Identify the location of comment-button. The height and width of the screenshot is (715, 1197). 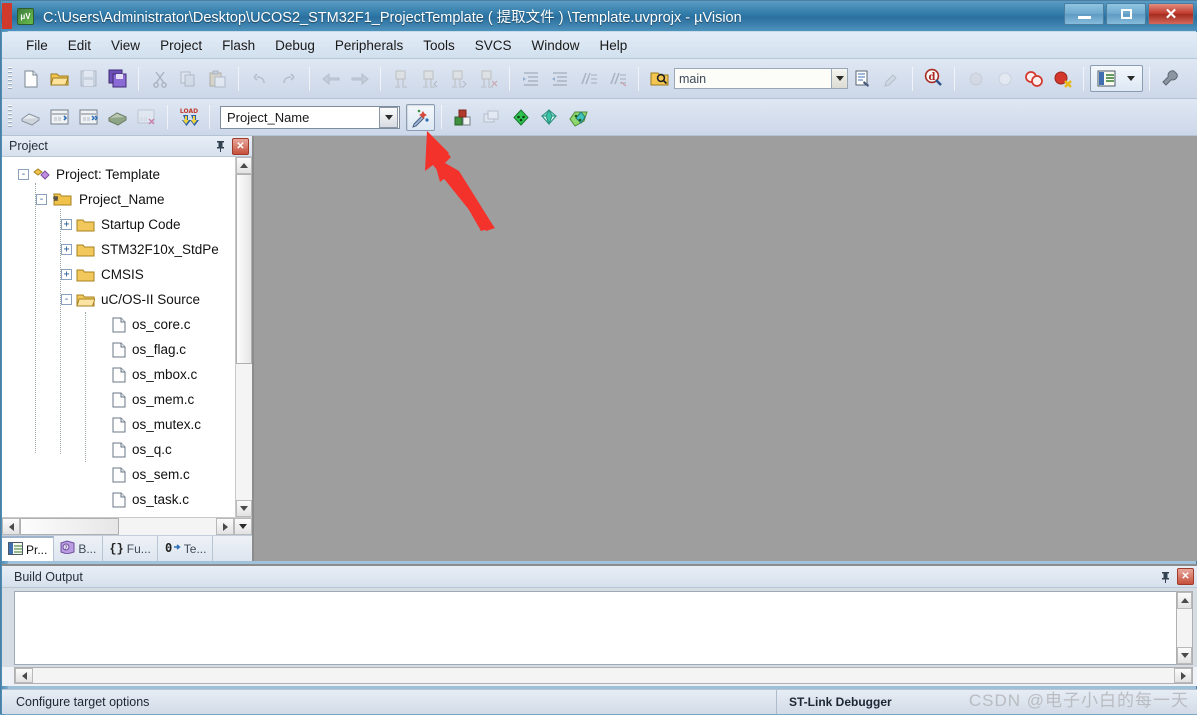
(588, 78).